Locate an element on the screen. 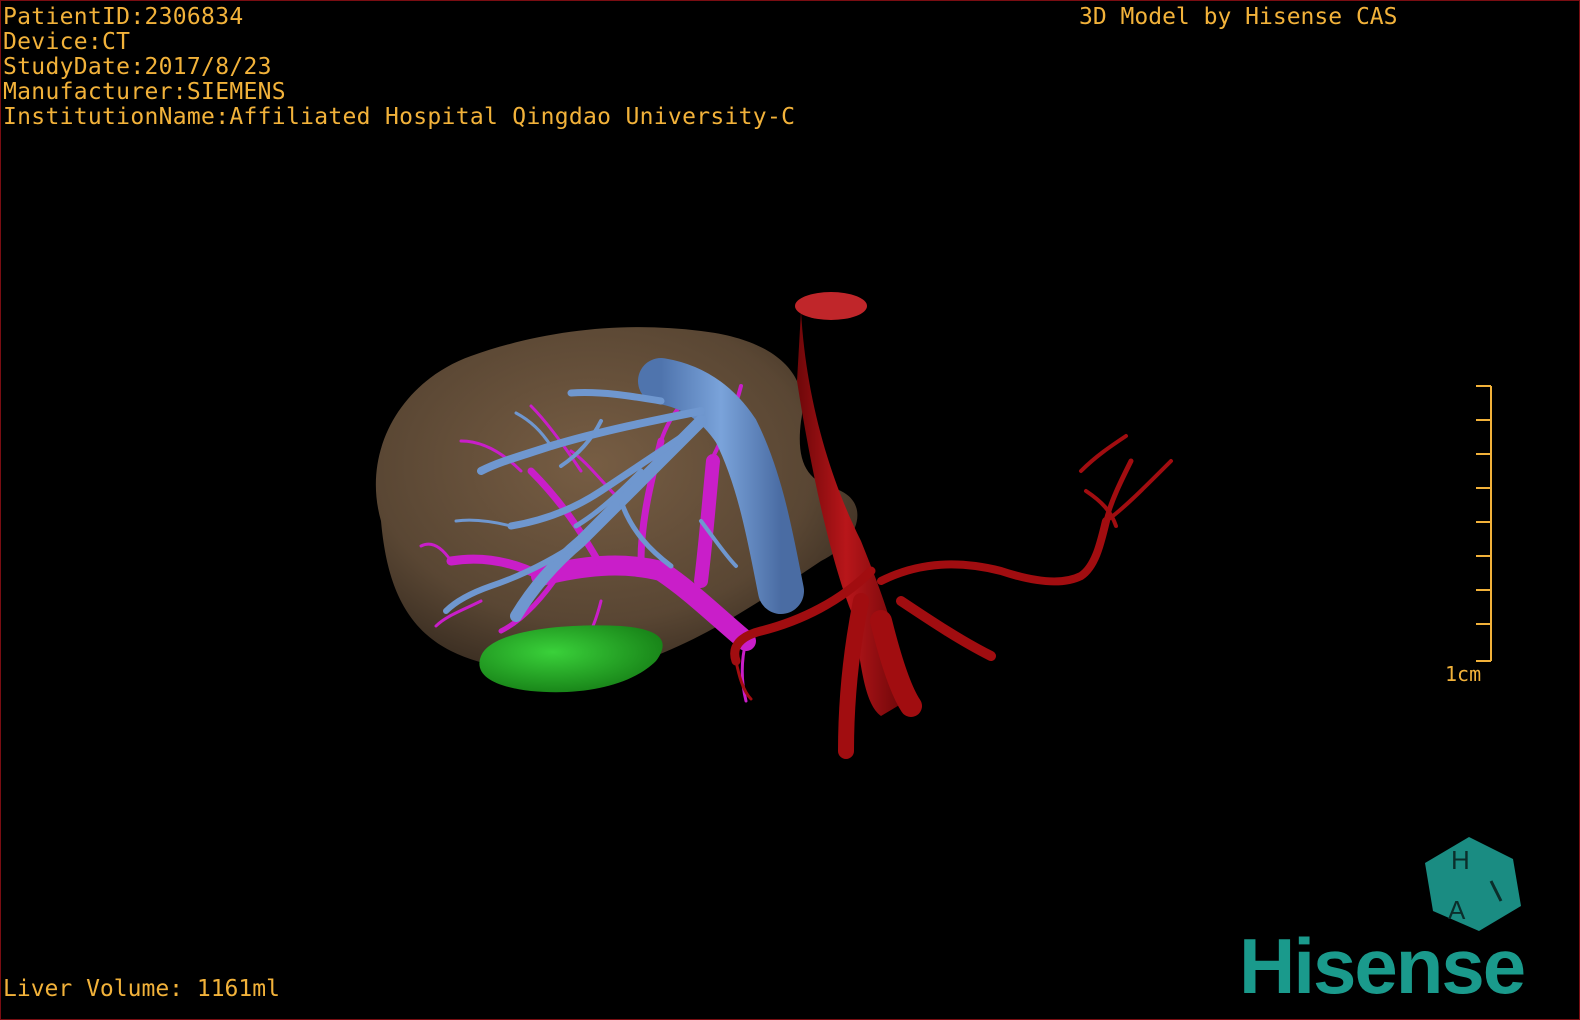 This screenshot has width=1580, height=1020. patient-id-label: PatientID:2306834 is located at coordinates (123, 17).